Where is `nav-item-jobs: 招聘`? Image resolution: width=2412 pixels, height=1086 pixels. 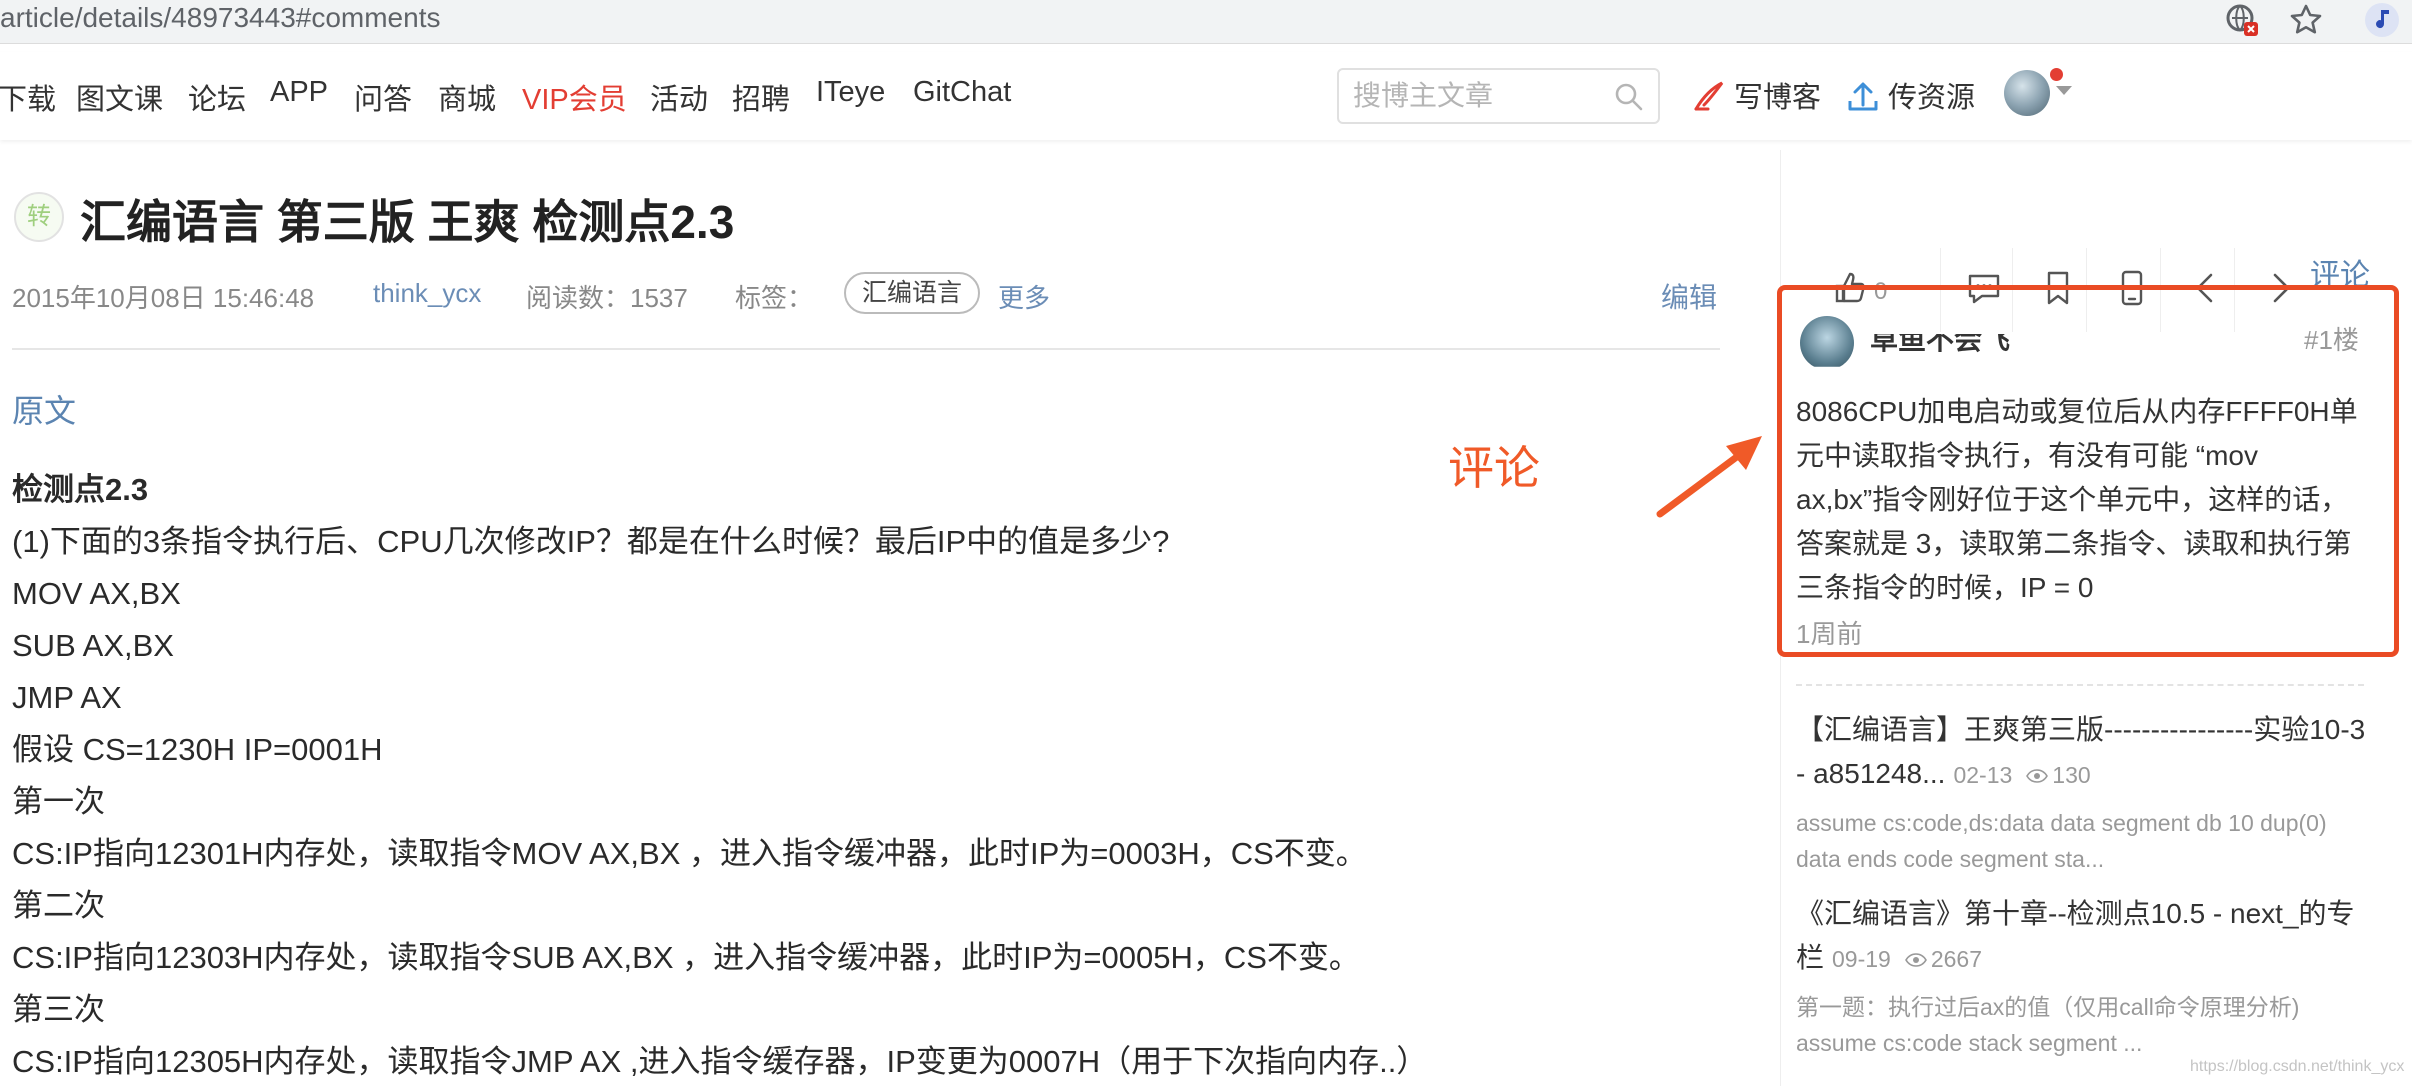 nav-item-jobs: 招聘 is located at coordinates (761, 97).